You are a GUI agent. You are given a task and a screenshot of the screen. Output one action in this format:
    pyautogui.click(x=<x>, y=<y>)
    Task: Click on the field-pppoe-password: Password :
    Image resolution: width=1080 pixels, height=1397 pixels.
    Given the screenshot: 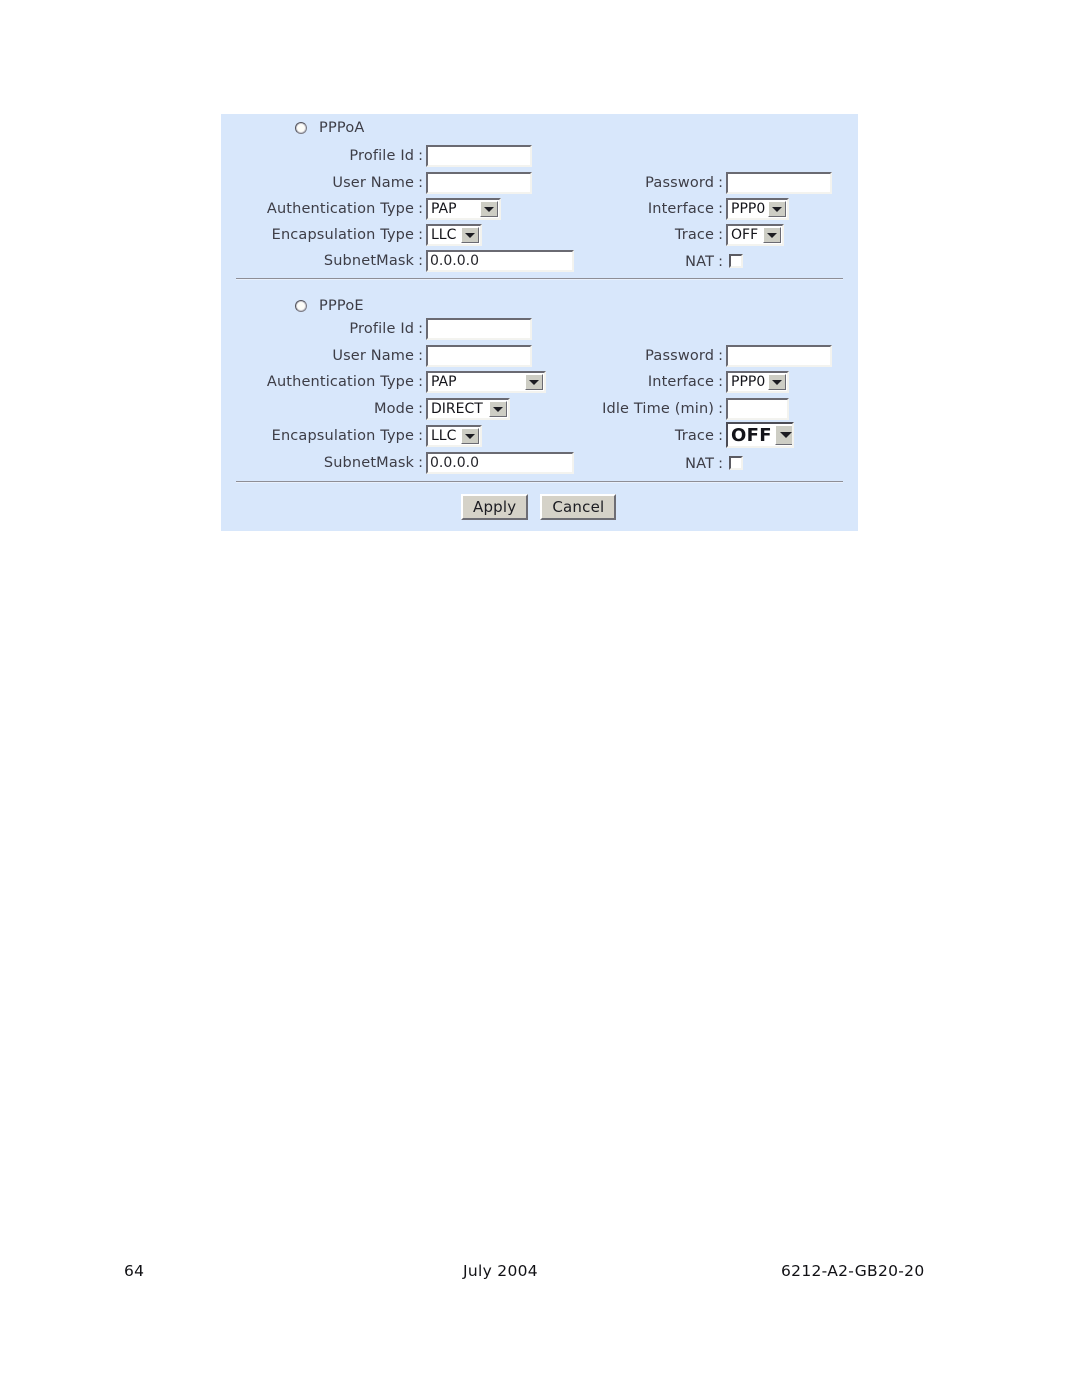 What is the action you would take?
    pyautogui.click(x=653, y=356)
    